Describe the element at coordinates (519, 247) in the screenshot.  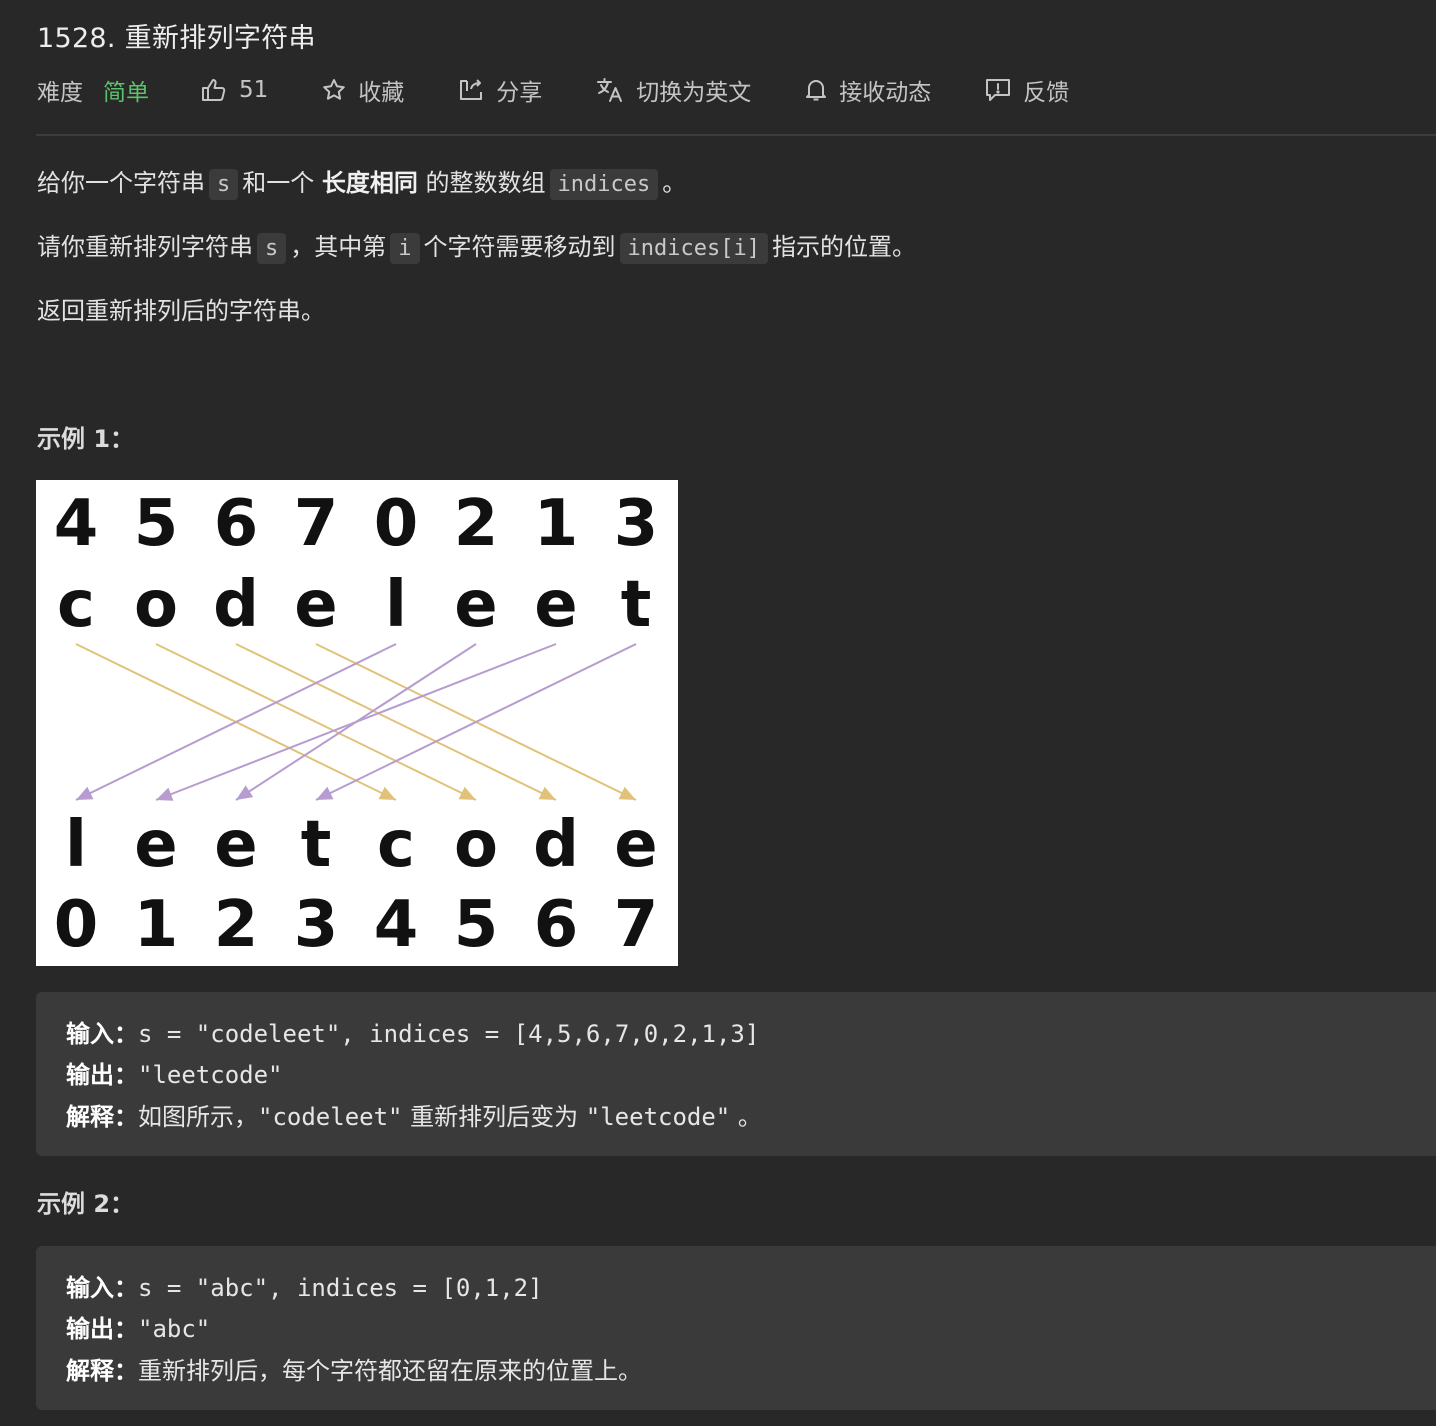
I see `description-text: 个字符需要移动到` at that location.